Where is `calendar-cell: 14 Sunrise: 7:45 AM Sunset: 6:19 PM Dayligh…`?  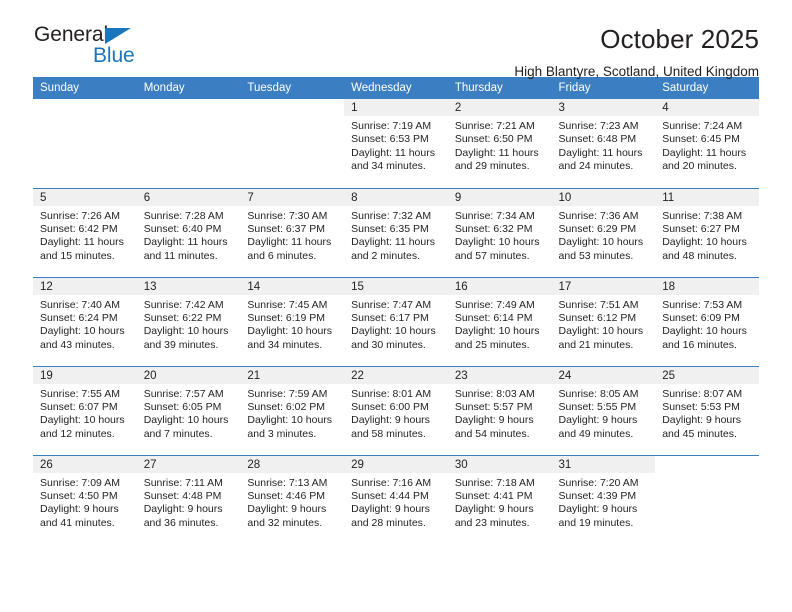
calendar-cell: 14 Sunrise: 7:45 AM Sunset: 6:19 PM Dayligh… is located at coordinates (292, 321).